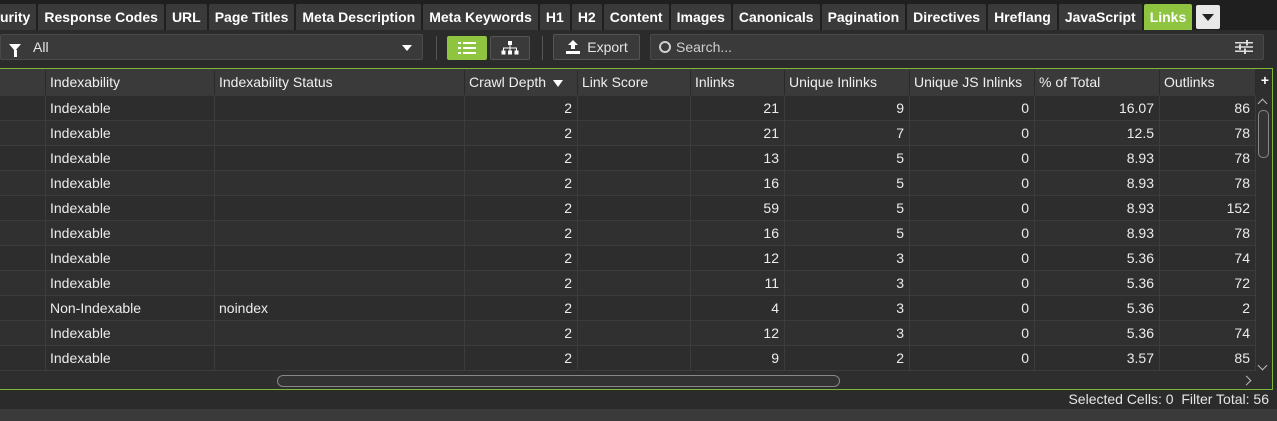 The image size is (1277, 421). Describe the element at coordinates (1208, 358) in the screenshot. I see `table-cell: 85` at that location.